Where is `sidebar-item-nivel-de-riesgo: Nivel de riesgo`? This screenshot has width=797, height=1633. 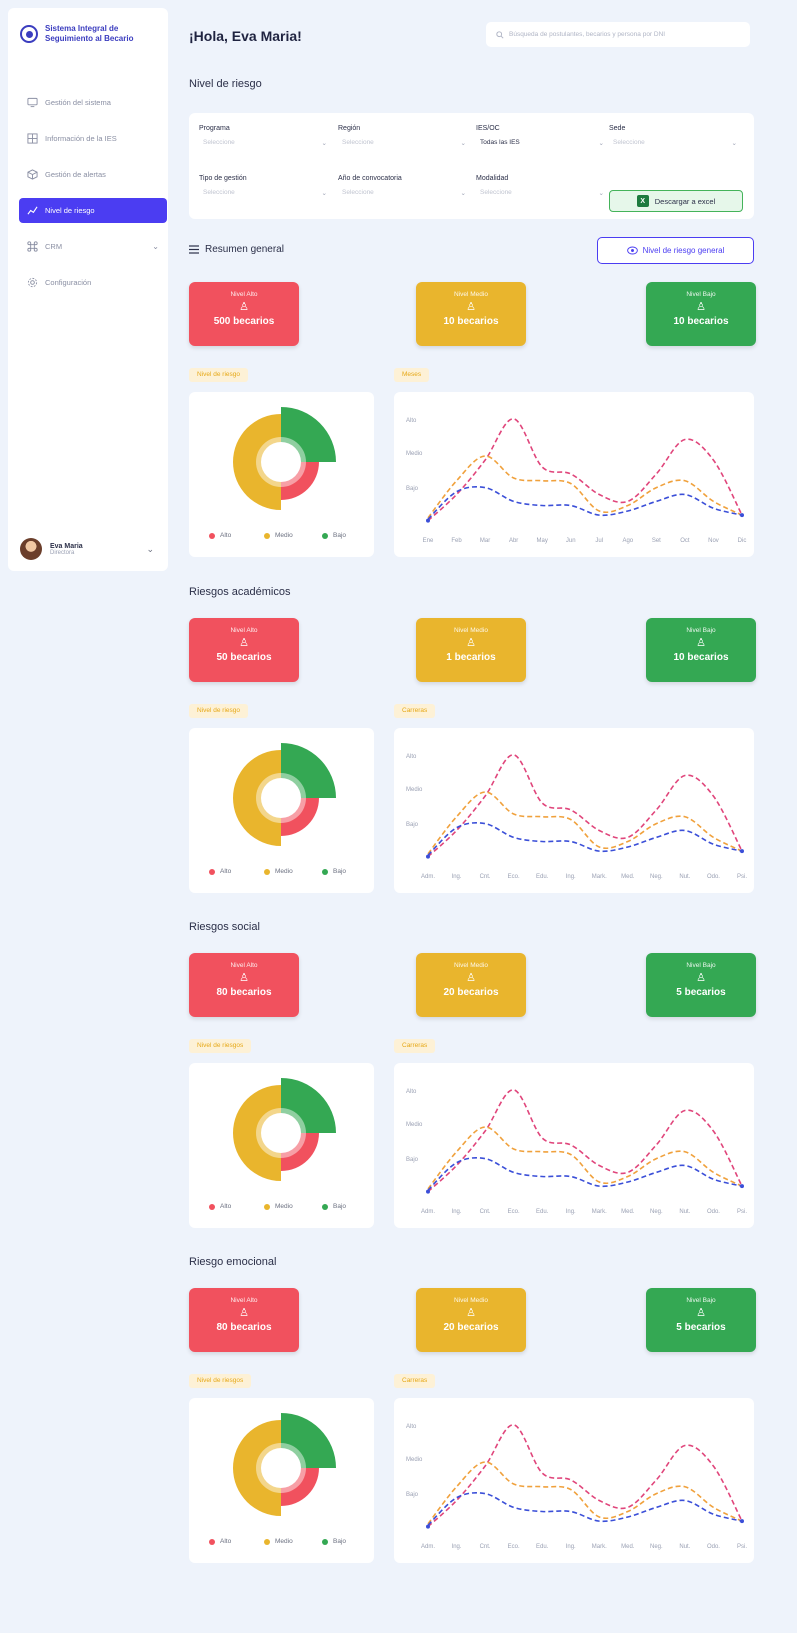 sidebar-item-nivel-de-riesgo: Nivel de riesgo is located at coordinates (93, 210).